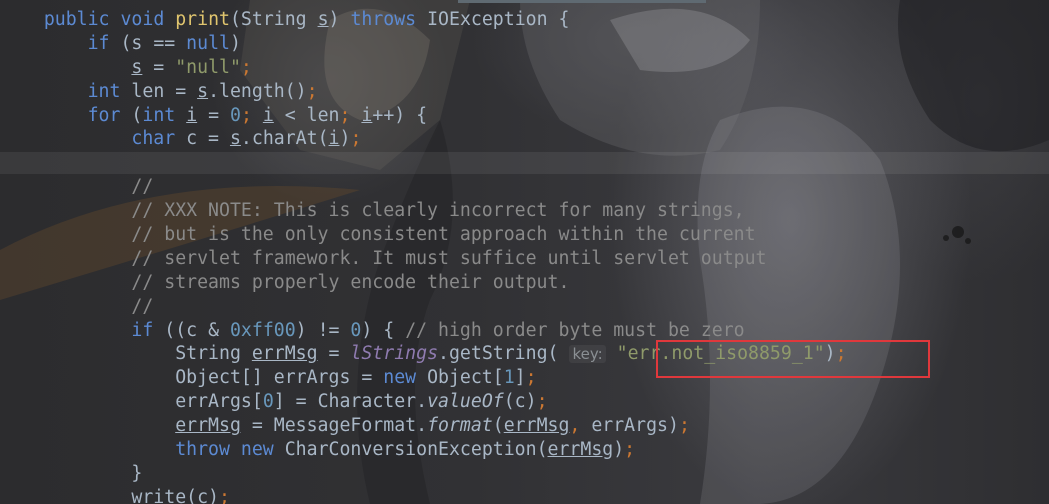 The height and width of the screenshot is (504, 1049). I want to click on tab-scroll-indicator, so click(582, 1).